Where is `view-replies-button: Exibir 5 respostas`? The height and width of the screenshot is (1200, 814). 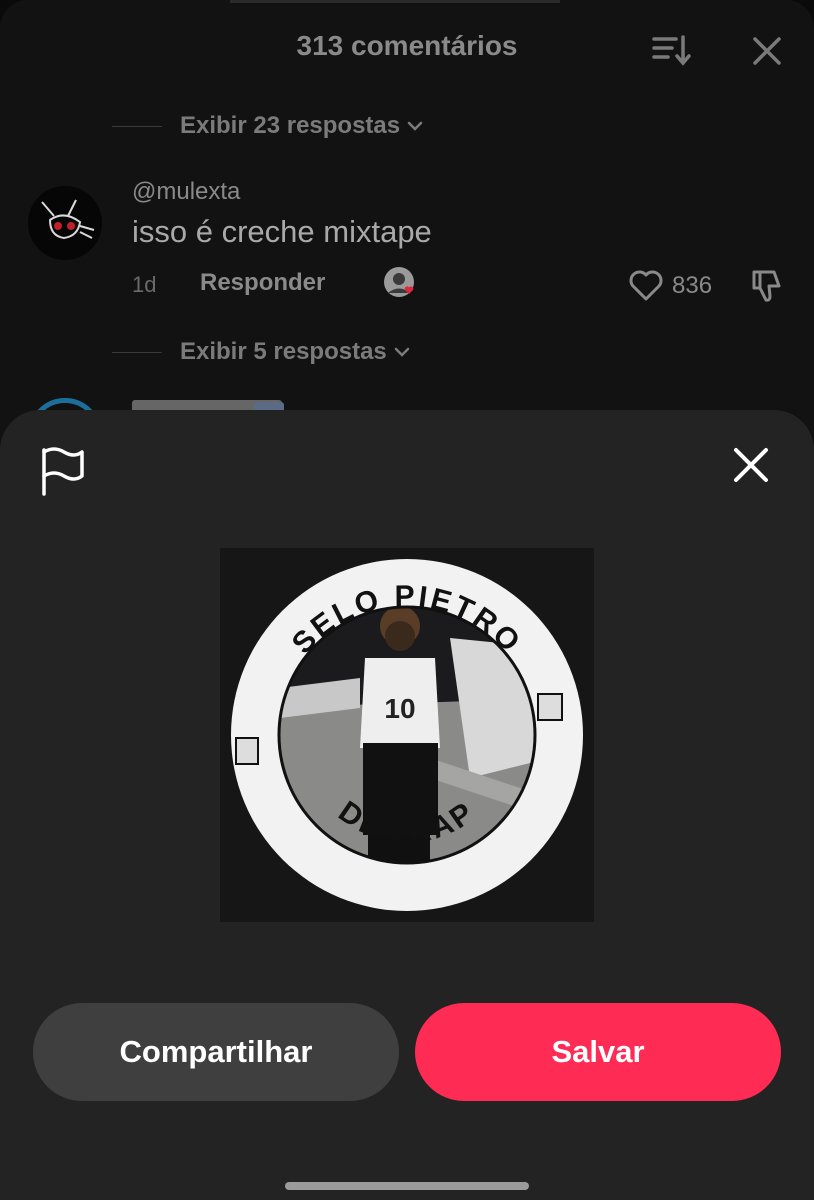
view-replies-button: Exibir 5 respostas is located at coordinates (261, 352).